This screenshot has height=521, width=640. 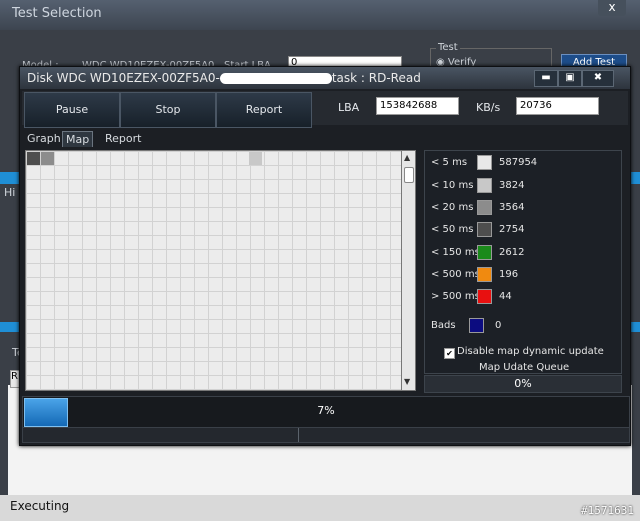 I want to click on bg-hi-label: Hi, so click(x=10, y=192).